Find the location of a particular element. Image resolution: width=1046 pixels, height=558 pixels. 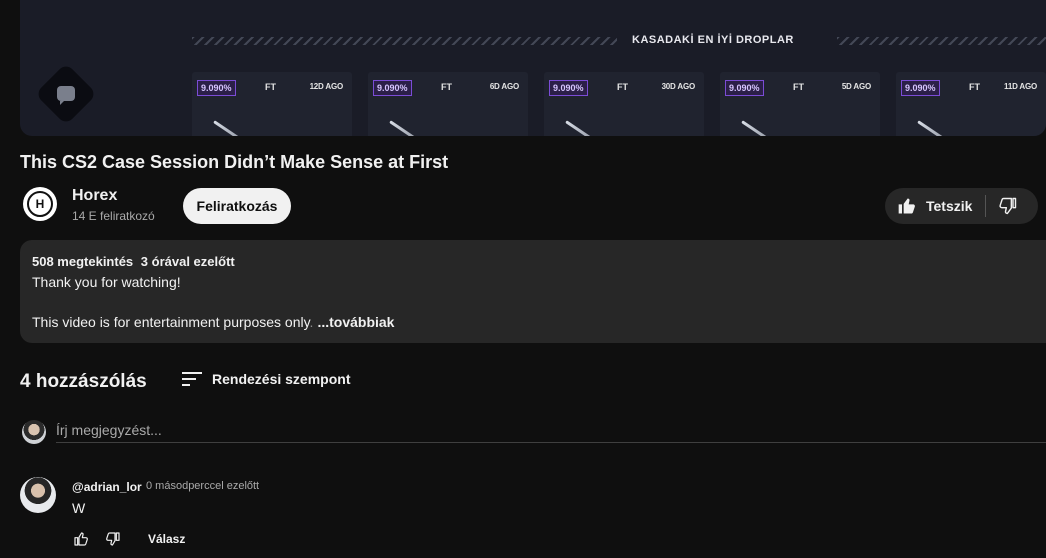

reply-button: Válasz is located at coordinates (166, 539).